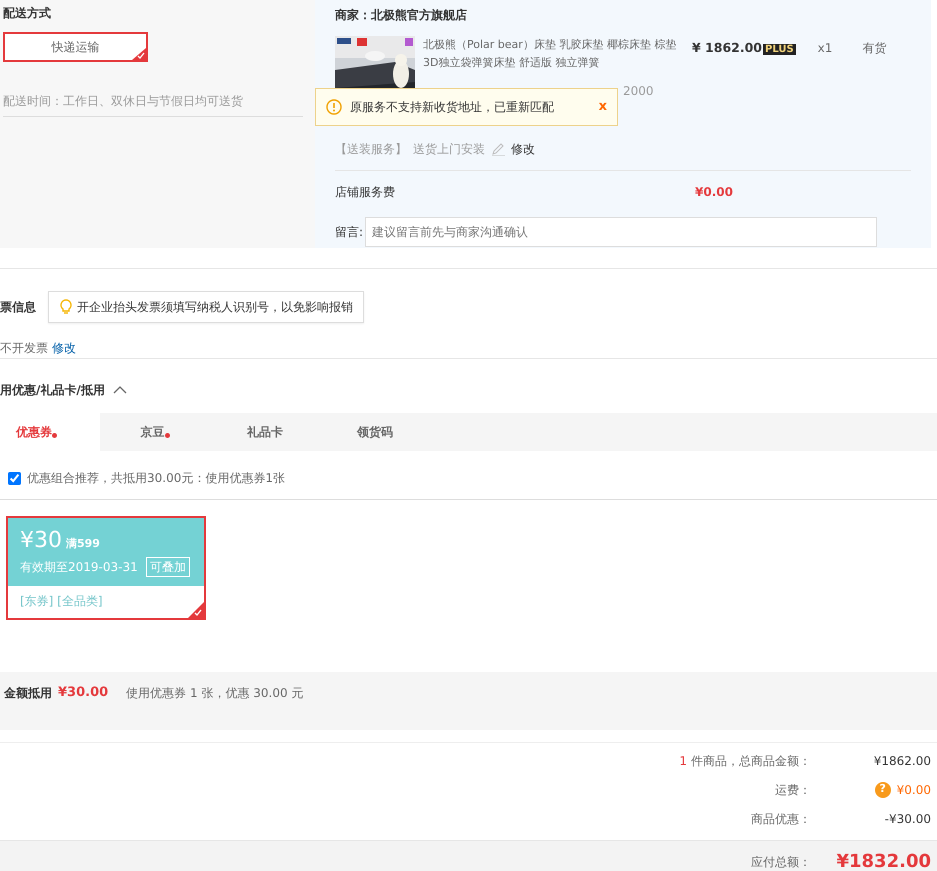 The width and height of the screenshot is (937, 871). Describe the element at coordinates (751, 761) in the screenshot. I see `total-label: 件商品，总商品金额：` at that location.